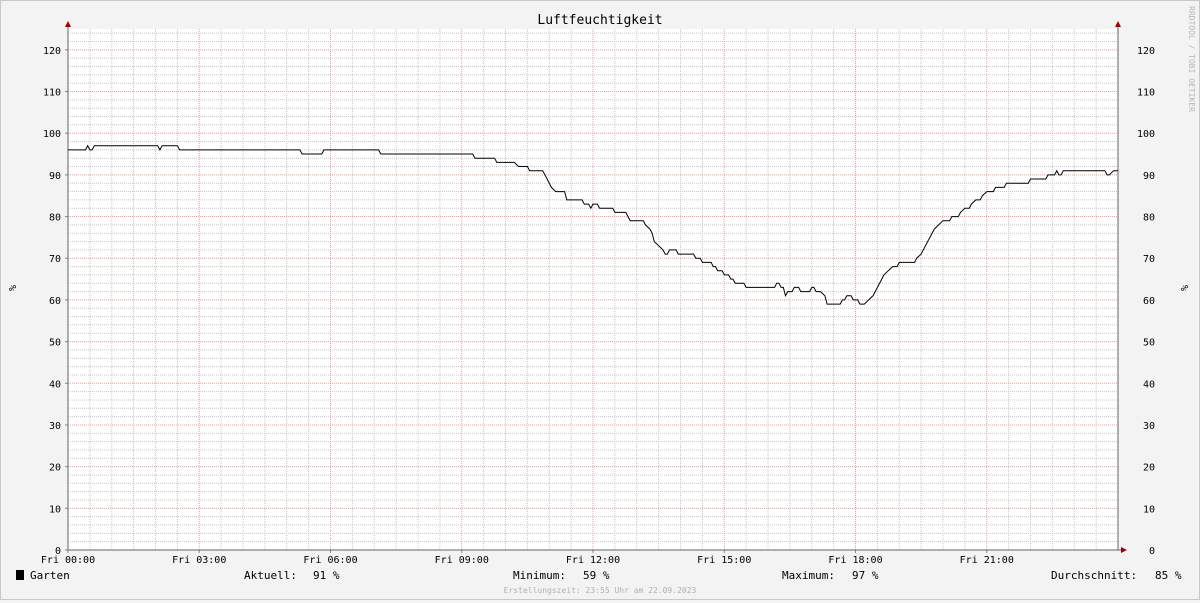  Describe the element at coordinates (724, 560) in the screenshot. I see `x-tick-label: Fri 15:00` at that location.